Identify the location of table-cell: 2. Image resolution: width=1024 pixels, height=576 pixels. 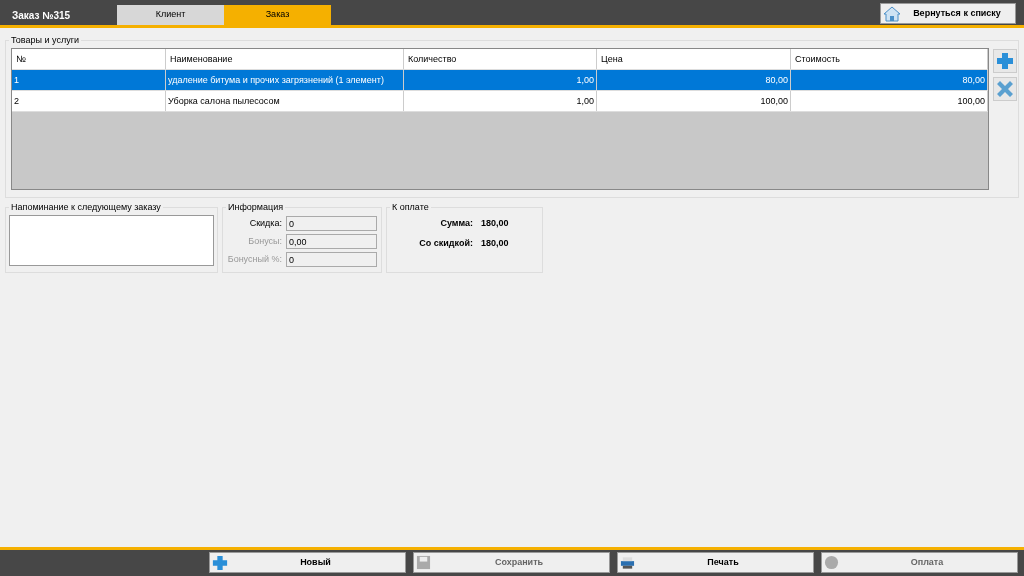
(89, 101).